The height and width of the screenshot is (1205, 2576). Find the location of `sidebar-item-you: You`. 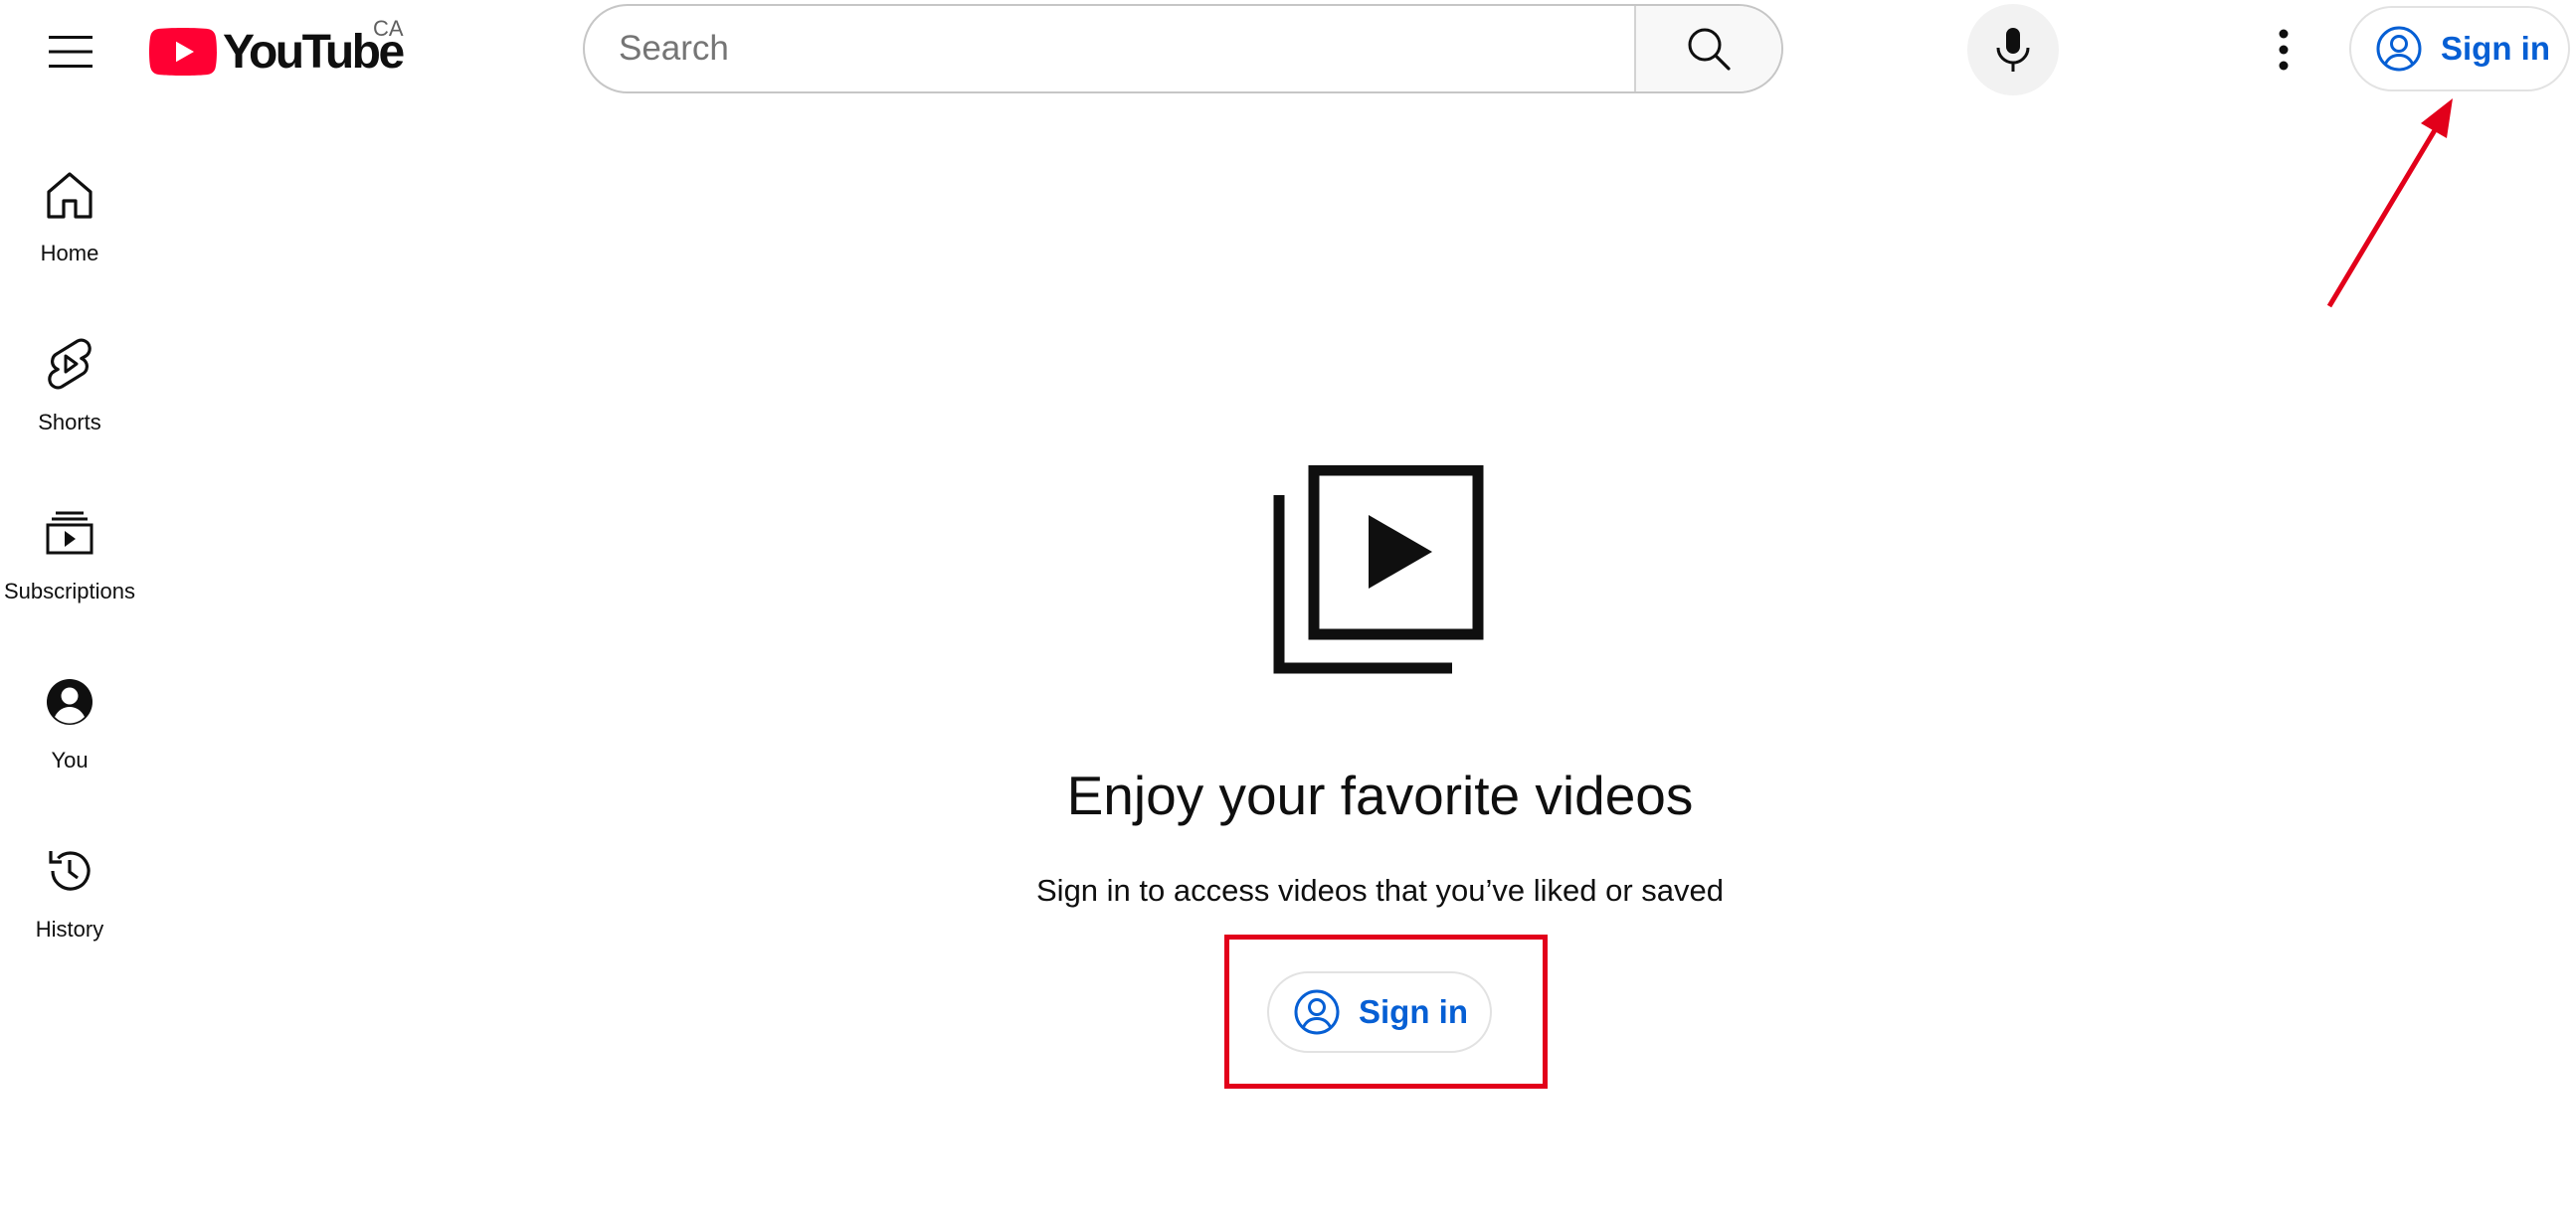

sidebar-item-you: You is located at coordinates (69, 732).